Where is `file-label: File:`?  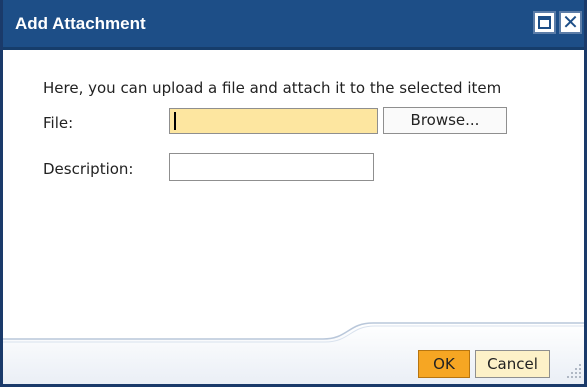
file-label: File: is located at coordinates (58, 123).